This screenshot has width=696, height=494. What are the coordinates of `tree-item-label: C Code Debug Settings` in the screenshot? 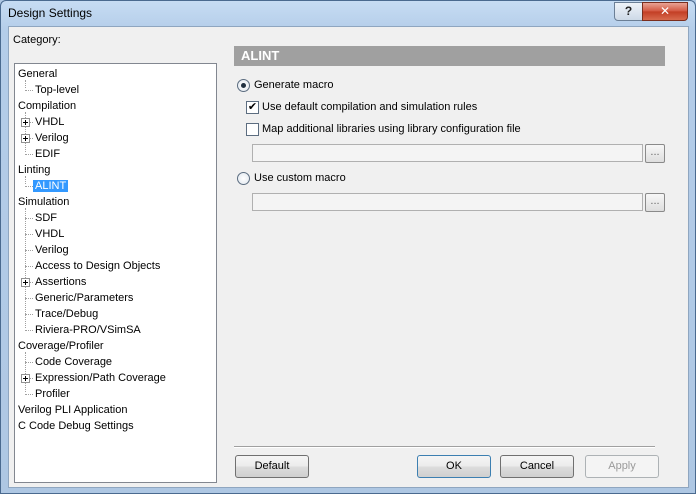 It's located at (76, 426).